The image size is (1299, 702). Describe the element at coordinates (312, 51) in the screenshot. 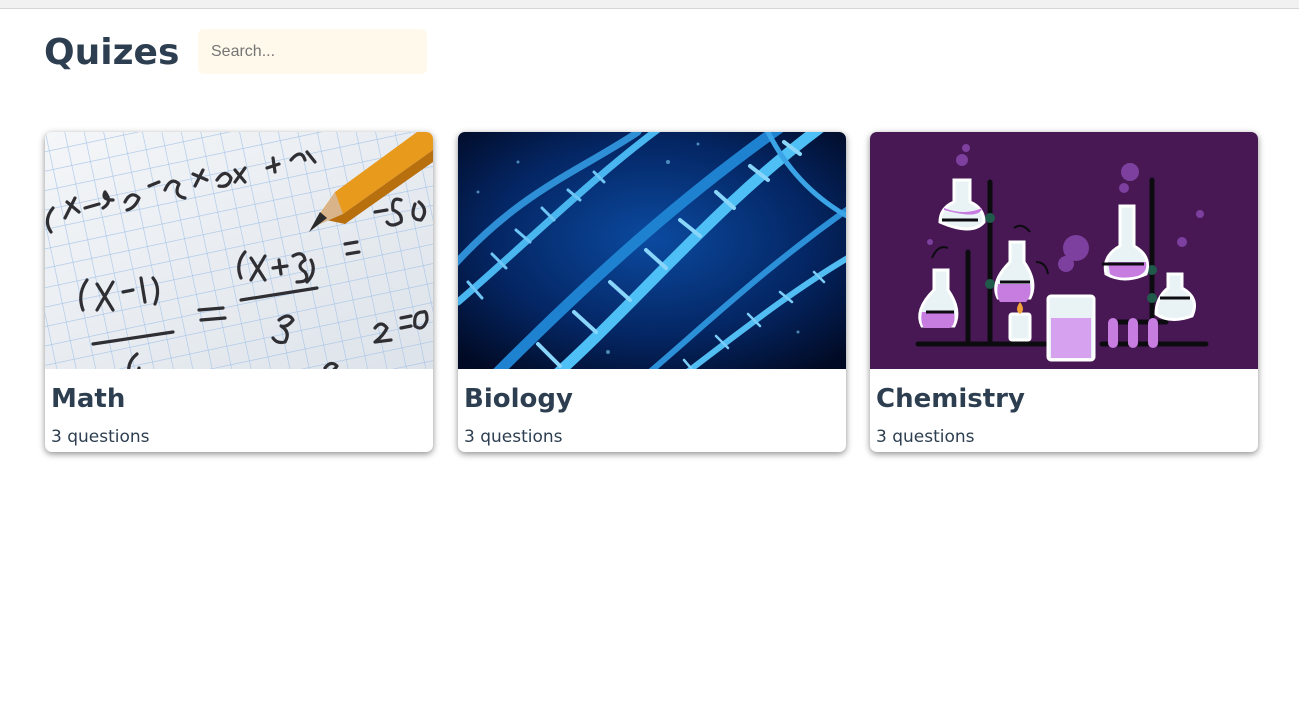

I see `search-input` at that location.